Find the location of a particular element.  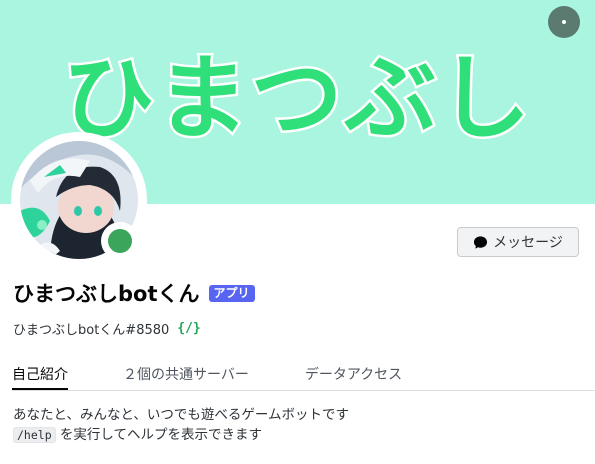

tag-row: ひまつぶしbotくん#8580 {/} is located at coordinates (107, 328).